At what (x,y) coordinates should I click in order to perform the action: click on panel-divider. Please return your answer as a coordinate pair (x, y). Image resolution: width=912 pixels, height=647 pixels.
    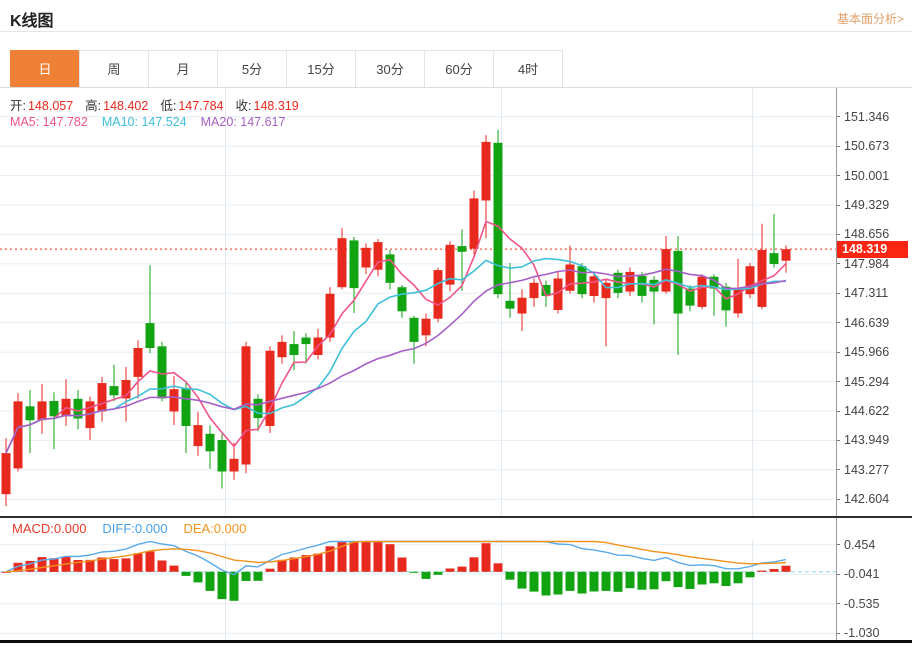
    Looking at the image, I should click on (456, 517).